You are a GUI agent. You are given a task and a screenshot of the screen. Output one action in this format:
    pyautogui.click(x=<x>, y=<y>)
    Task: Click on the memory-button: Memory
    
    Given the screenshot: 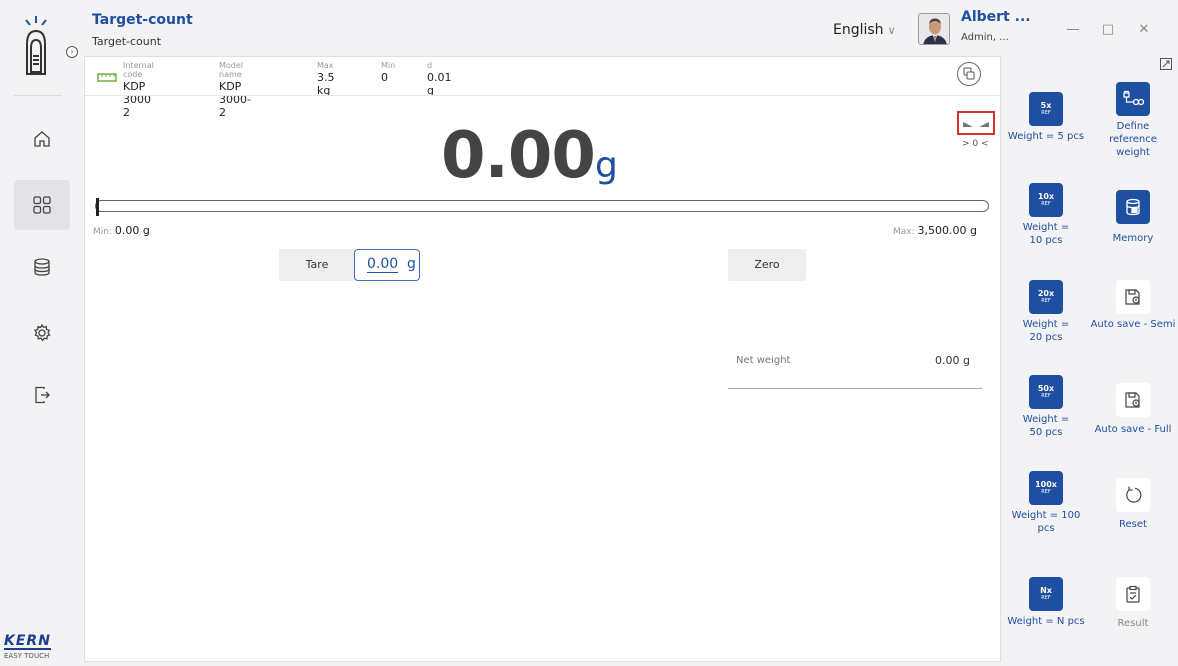 What is the action you would take?
    pyautogui.click(x=1133, y=217)
    